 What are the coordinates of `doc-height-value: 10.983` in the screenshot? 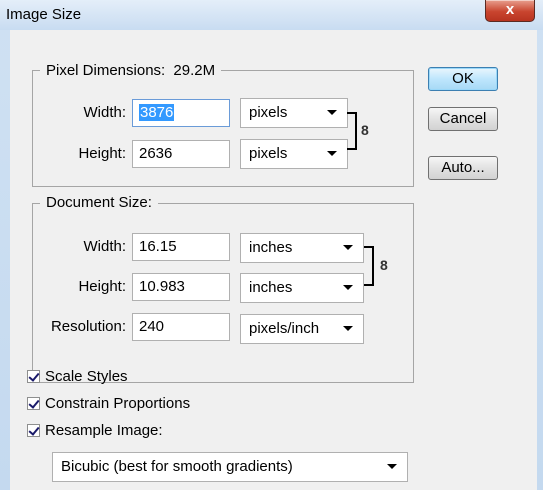 It's located at (162, 286).